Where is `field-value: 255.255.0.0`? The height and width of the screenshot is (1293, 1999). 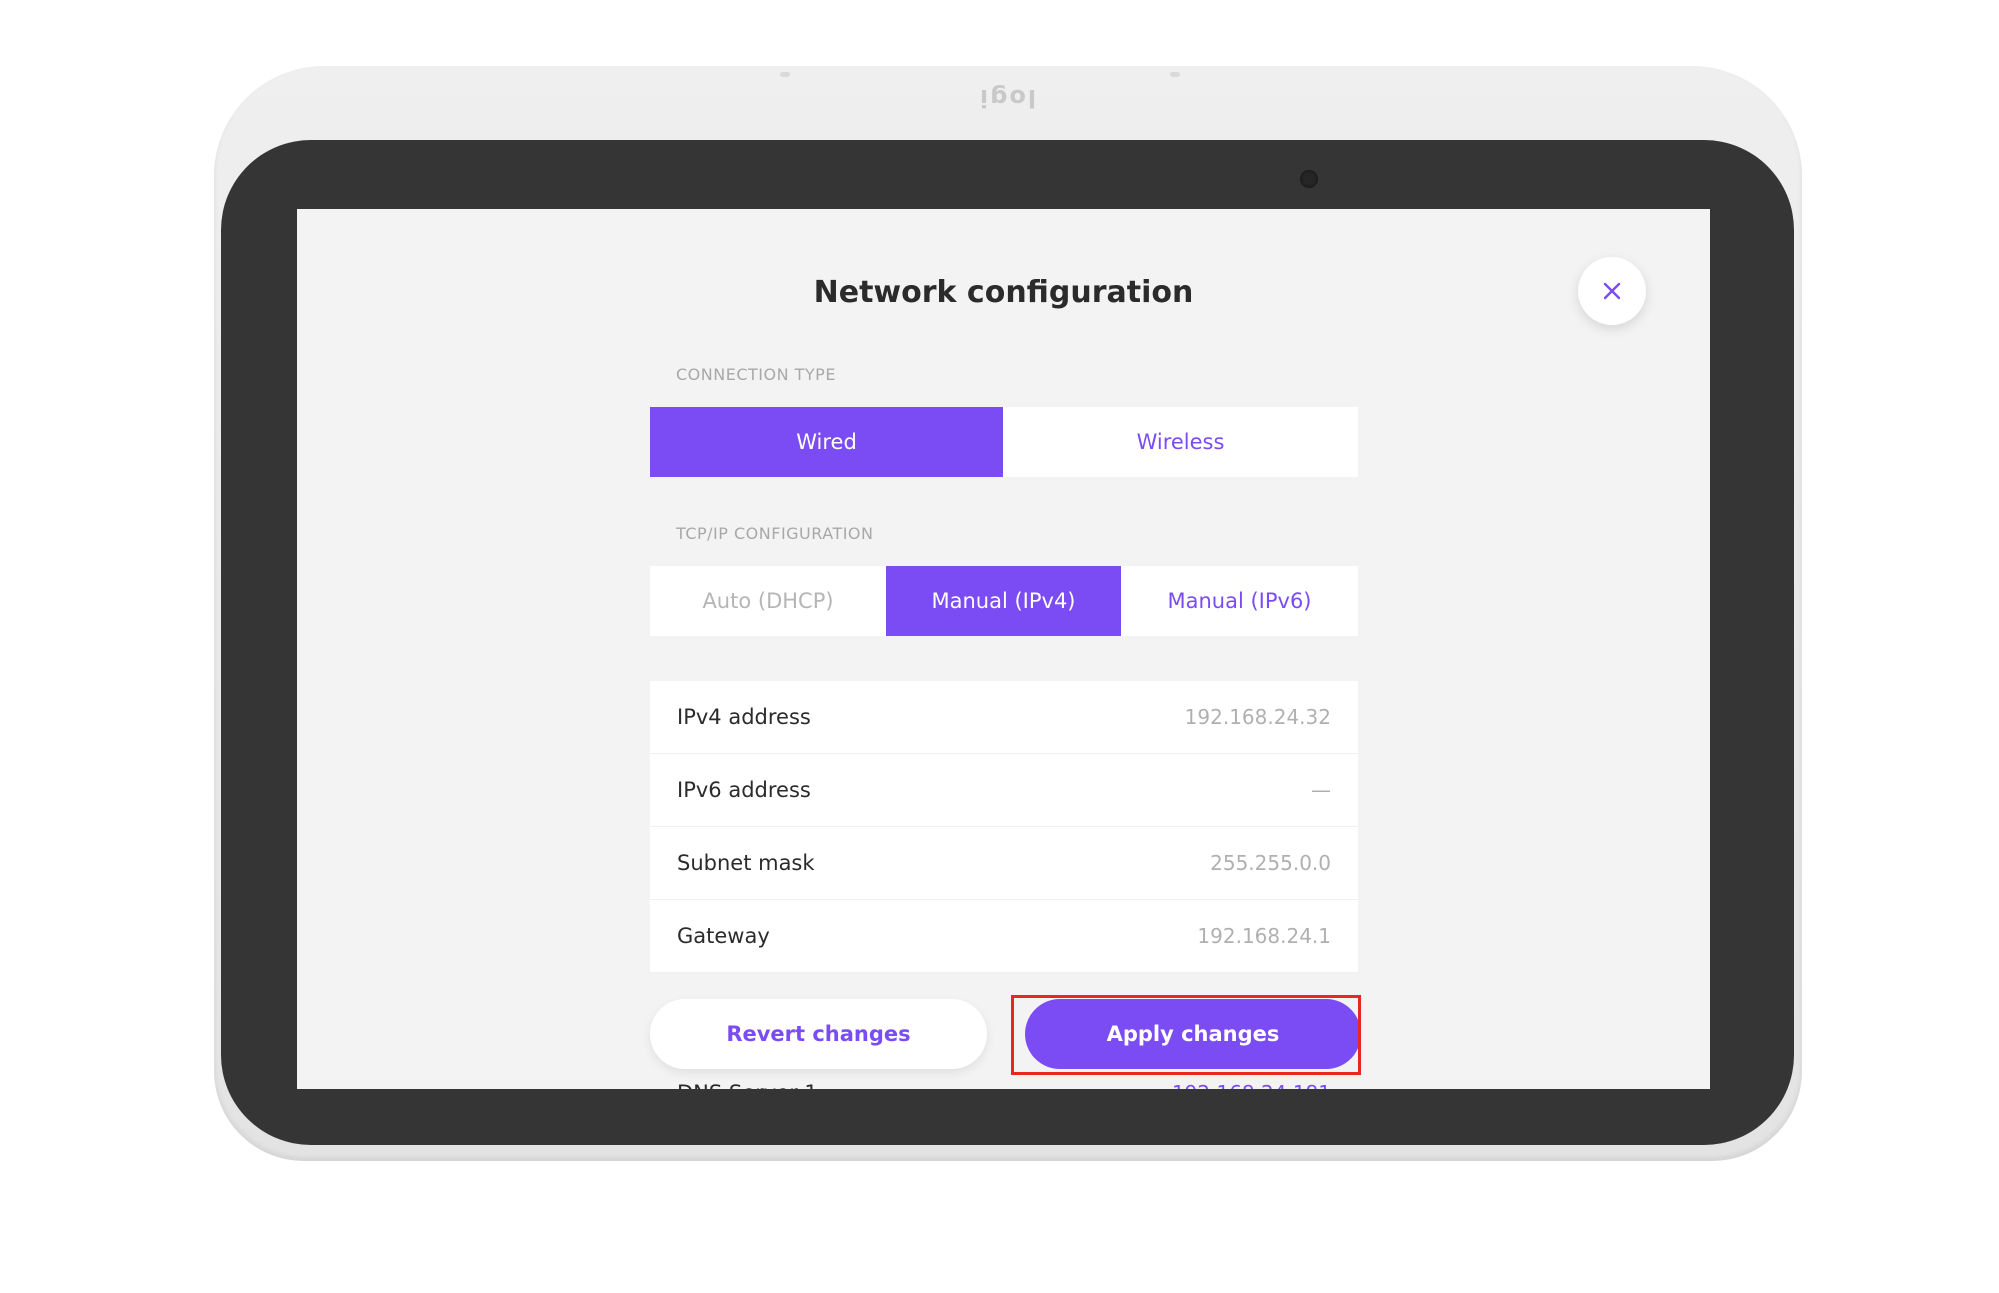
field-value: 255.255.0.0 is located at coordinates (1270, 863).